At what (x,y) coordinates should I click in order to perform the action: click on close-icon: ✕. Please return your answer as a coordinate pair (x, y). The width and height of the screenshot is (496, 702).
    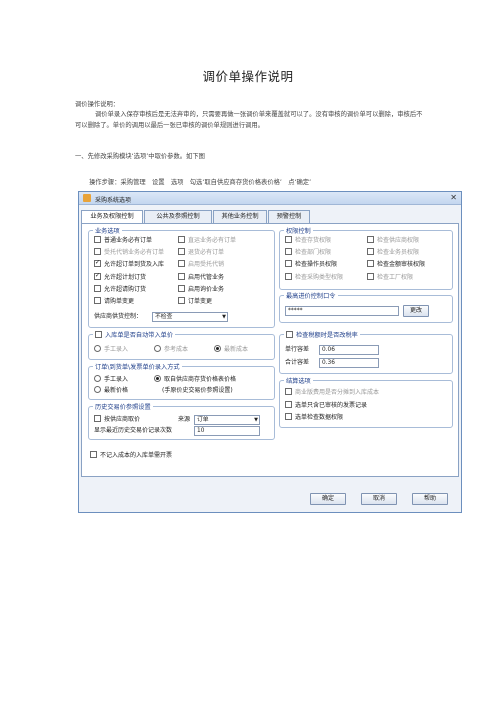
    Looking at the image, I should click on (453, 197).